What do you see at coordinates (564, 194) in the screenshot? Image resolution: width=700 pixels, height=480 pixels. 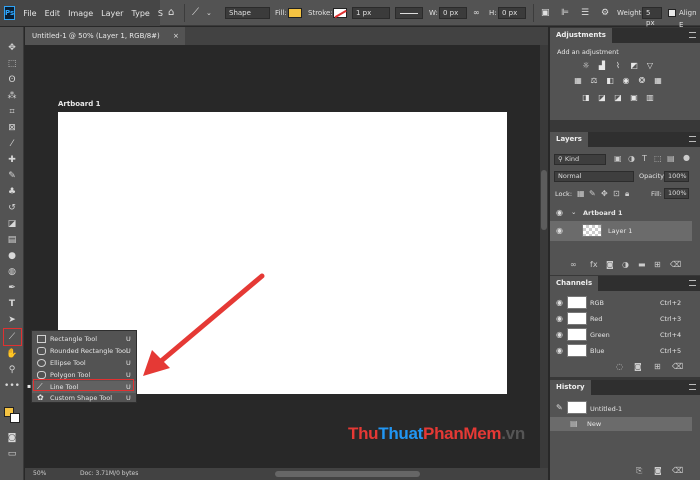 I see `lock-label: Lock:` at bounding box center [564, 194].